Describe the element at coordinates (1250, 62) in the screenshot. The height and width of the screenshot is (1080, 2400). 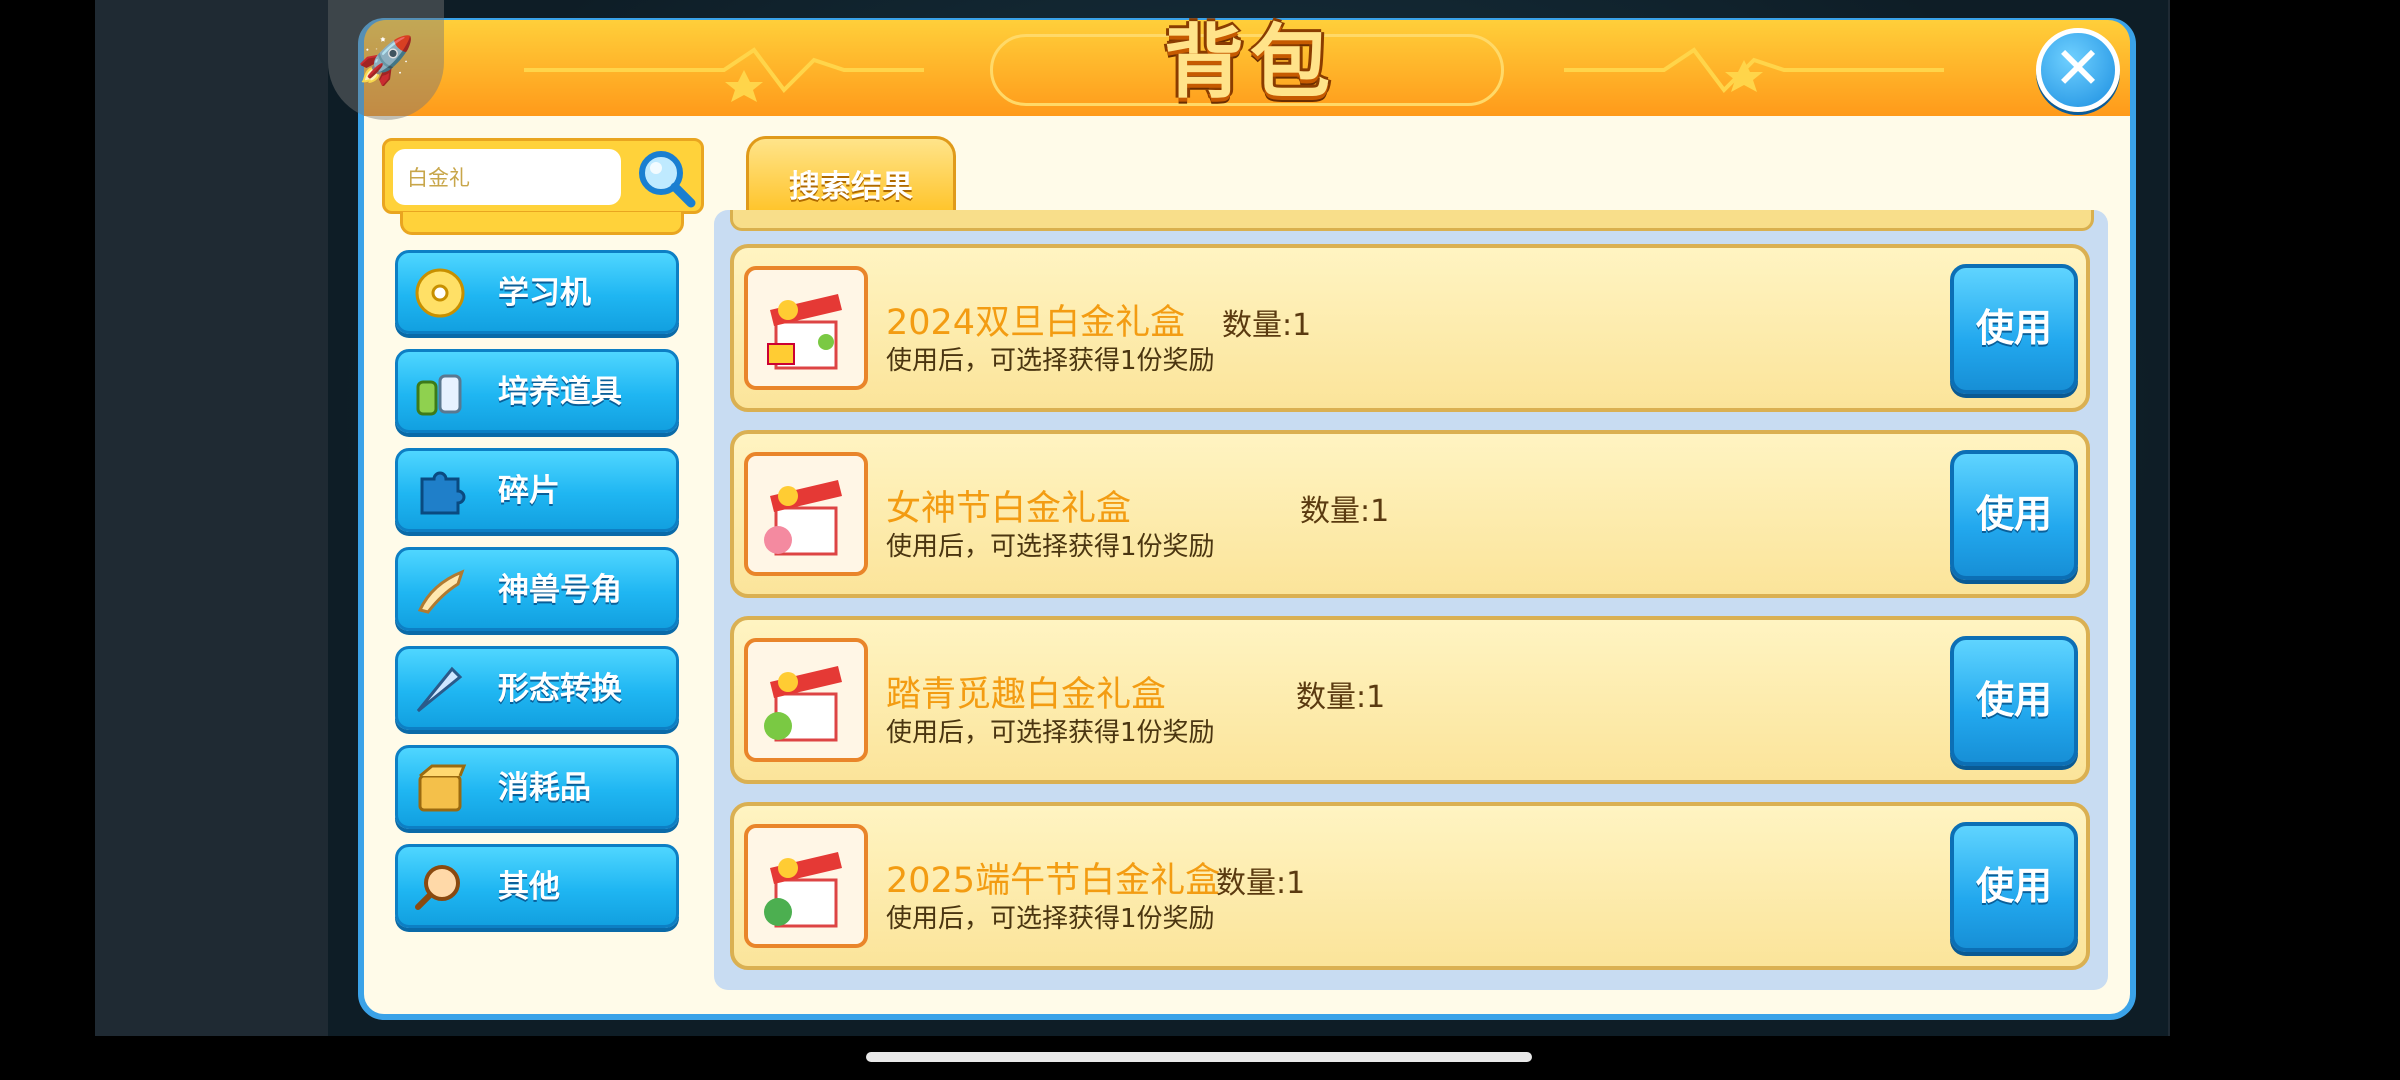
I see `page-title: 背包` at that location.